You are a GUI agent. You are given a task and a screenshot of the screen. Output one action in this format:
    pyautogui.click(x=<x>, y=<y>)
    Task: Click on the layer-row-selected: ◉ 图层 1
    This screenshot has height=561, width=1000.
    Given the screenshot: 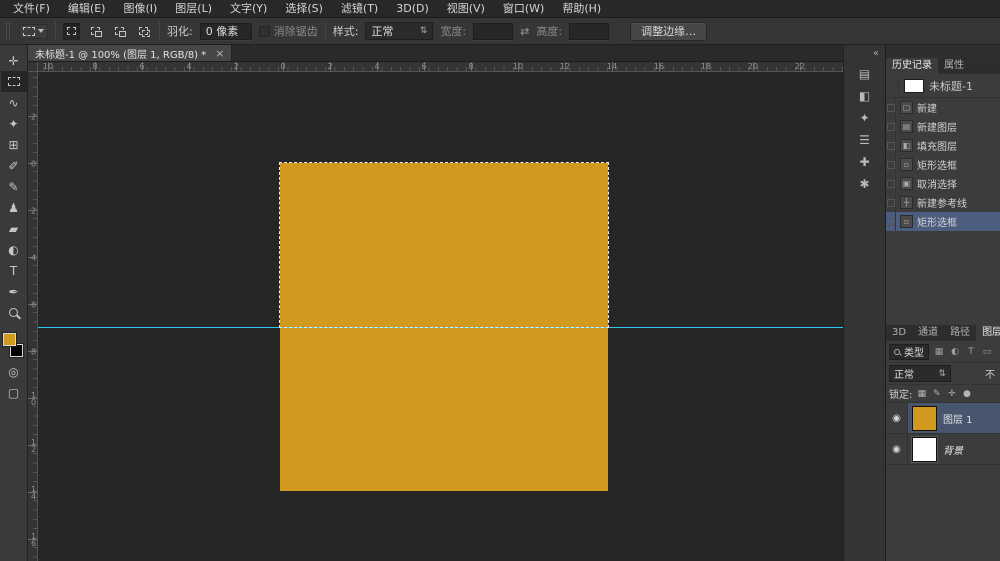 What is the action you would take?
    pyautogui.click(x=943, y=418)
    